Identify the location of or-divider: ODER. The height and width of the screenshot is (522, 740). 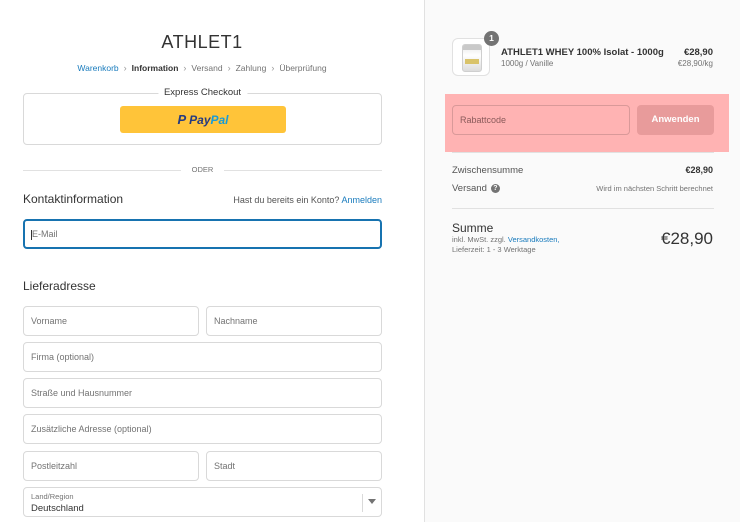
(202, 170).